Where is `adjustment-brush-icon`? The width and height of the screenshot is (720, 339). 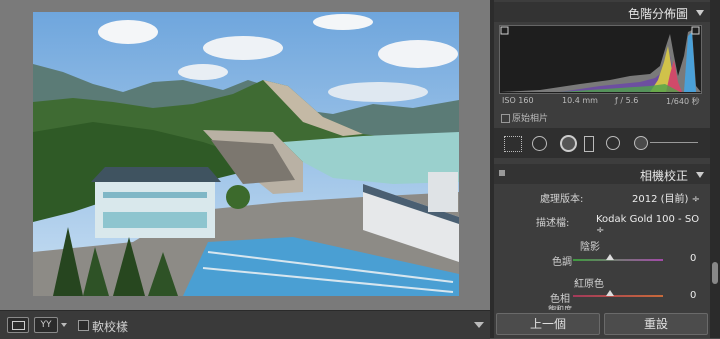
adjustment-brush-icon is located at coordinates (641, 143).